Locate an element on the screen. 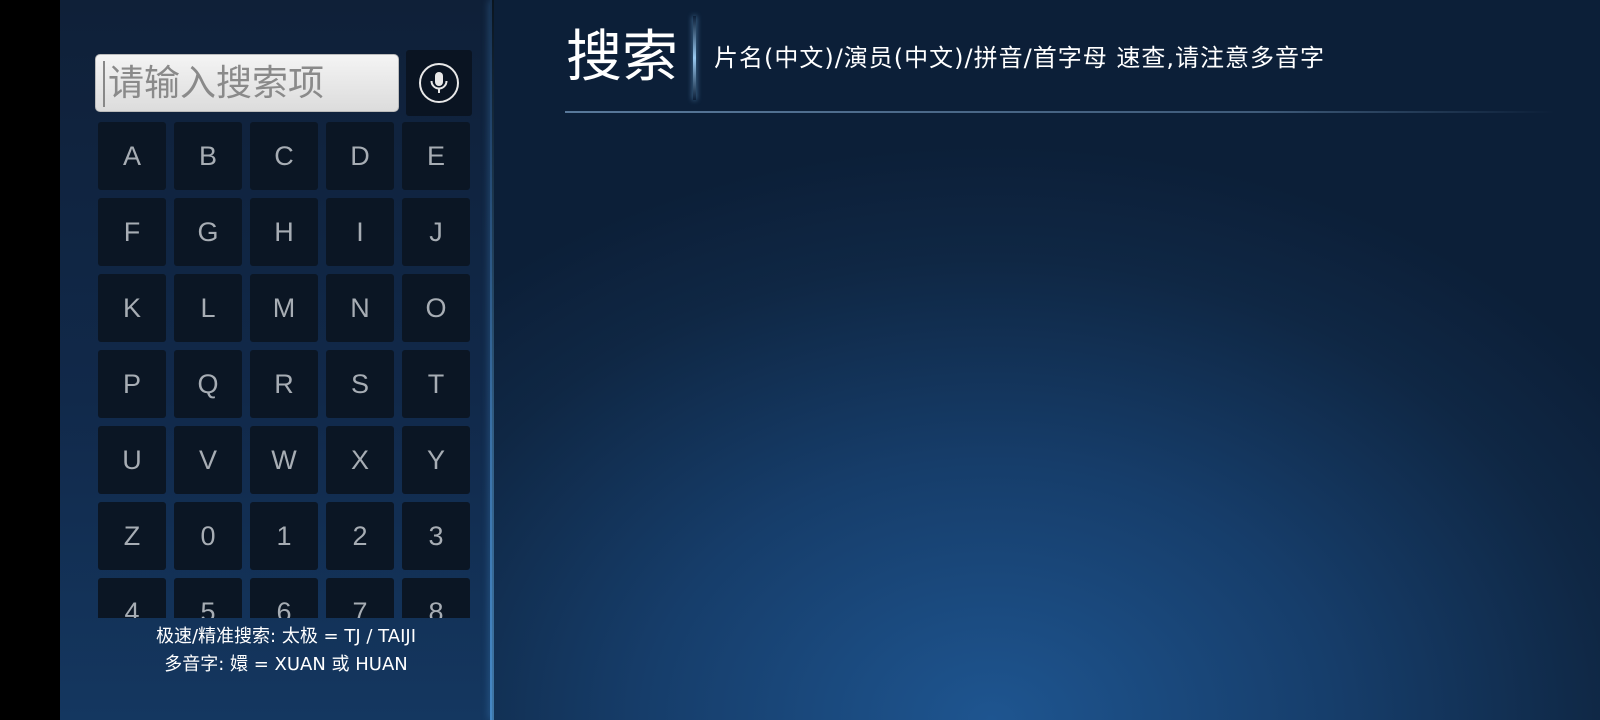  hint-fast-search: 极速/精准搜索: 太极 = TJ / TAIJI is located at coordinates (286, 636).